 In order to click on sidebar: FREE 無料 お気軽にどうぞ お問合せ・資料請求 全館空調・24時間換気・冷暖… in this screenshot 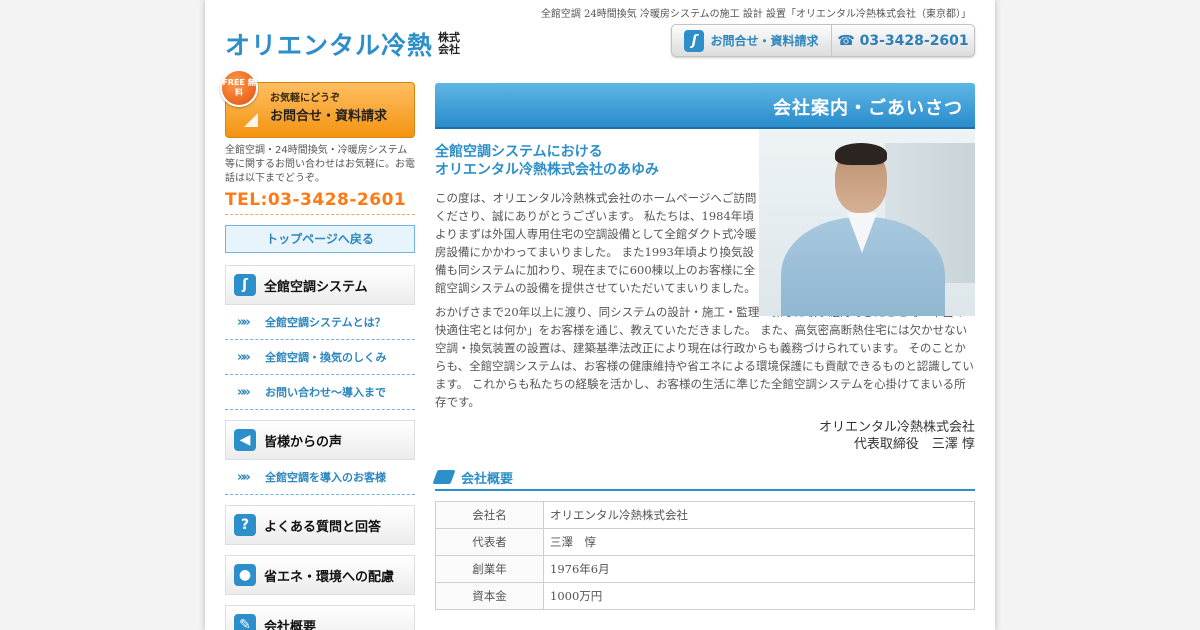, I will do `click(317, 349)`.